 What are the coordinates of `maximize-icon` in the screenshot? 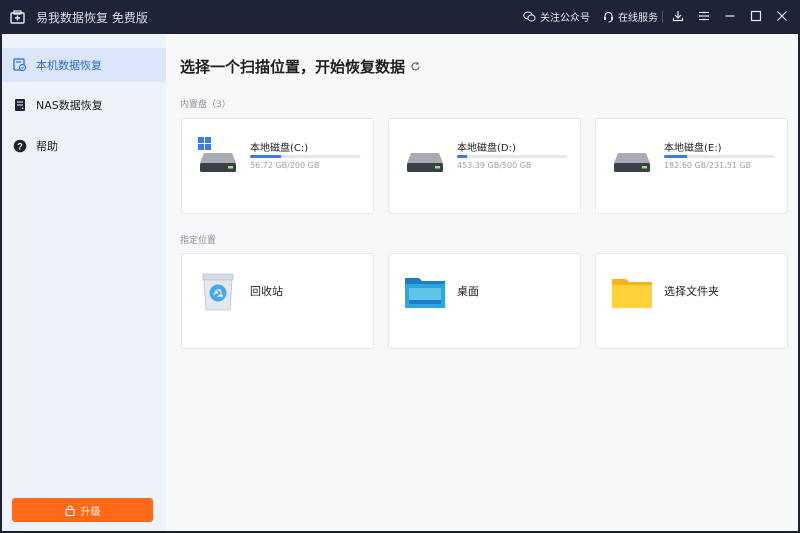 It's located at (756, 16).